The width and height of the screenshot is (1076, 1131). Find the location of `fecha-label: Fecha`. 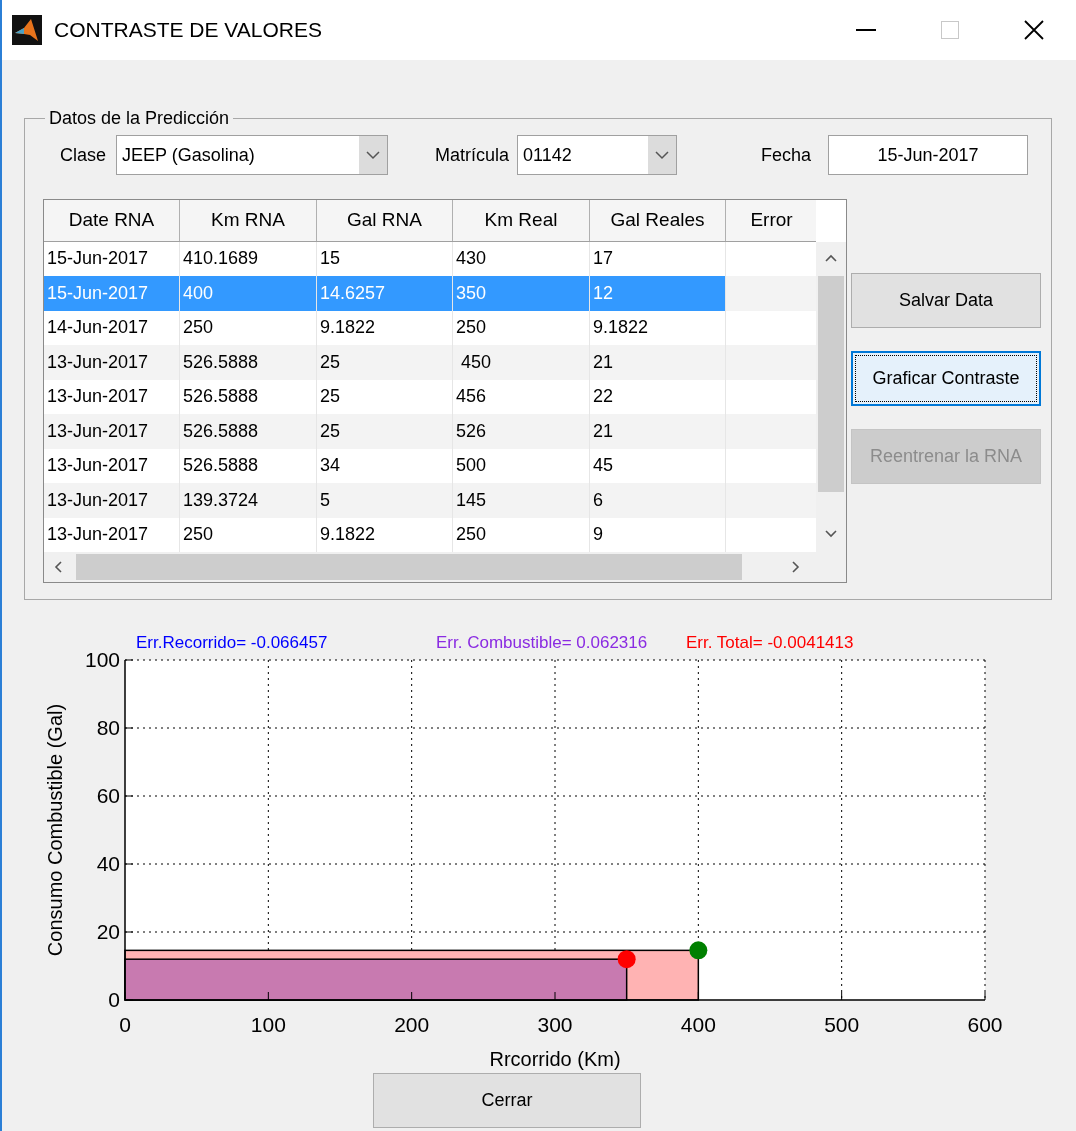

fecha-label: Fecha is located at coordinates (786, 155).